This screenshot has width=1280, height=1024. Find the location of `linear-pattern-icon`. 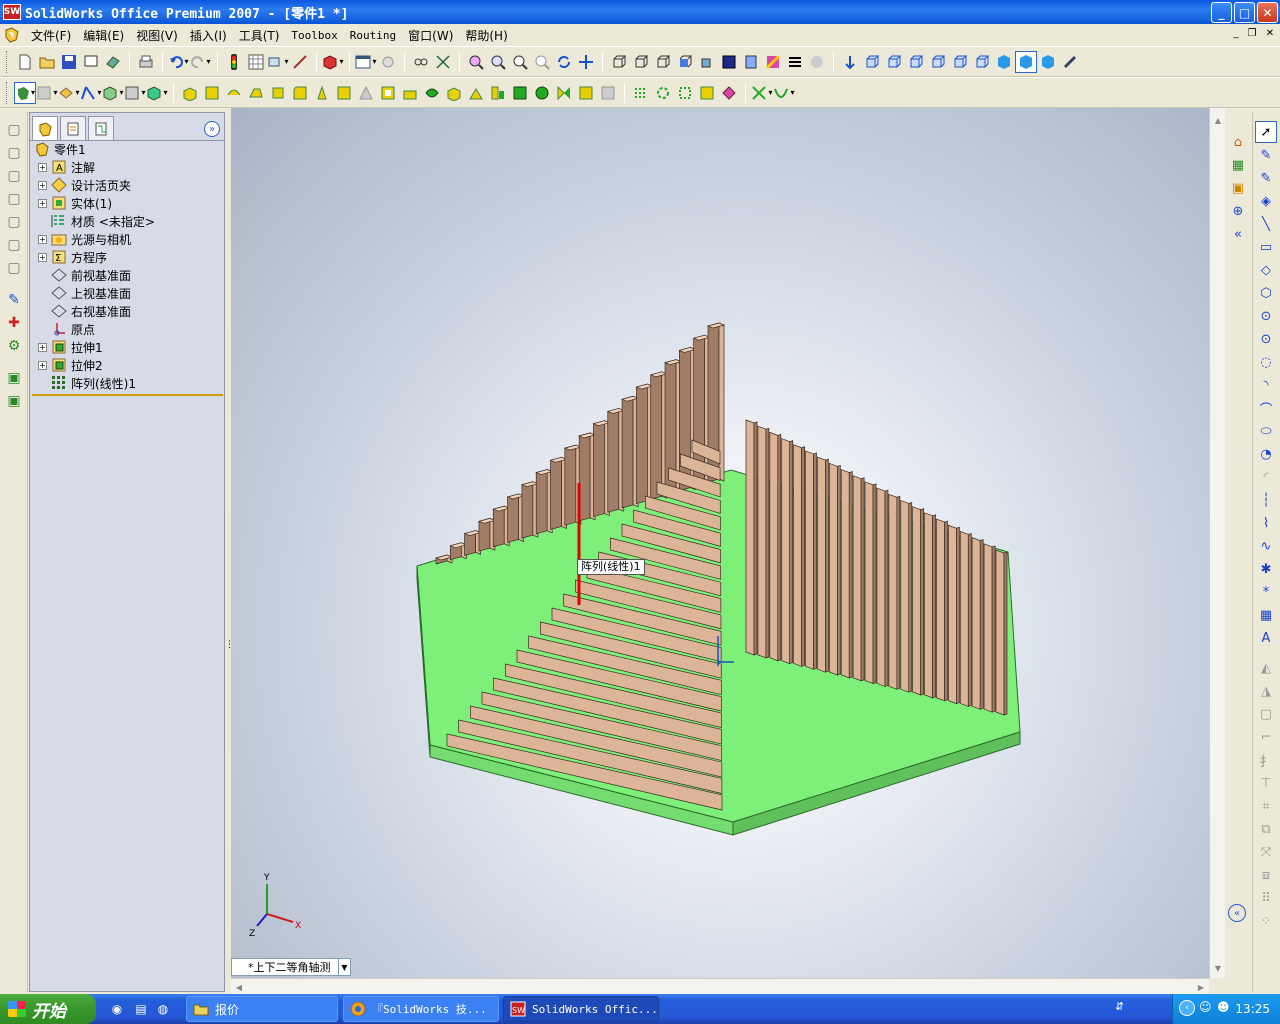

linear-pattern-icon is located at coordinates (520, 93).